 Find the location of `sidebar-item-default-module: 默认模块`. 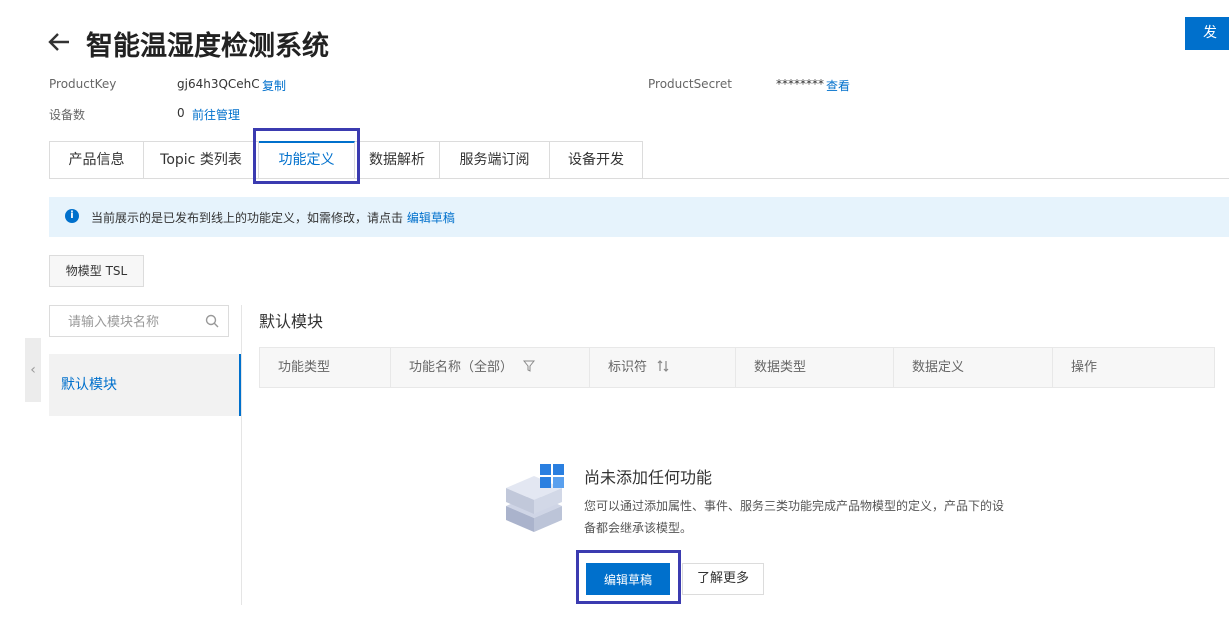

sidebar-item-default-module: 默认模块 is located at coordinates (145, 385).